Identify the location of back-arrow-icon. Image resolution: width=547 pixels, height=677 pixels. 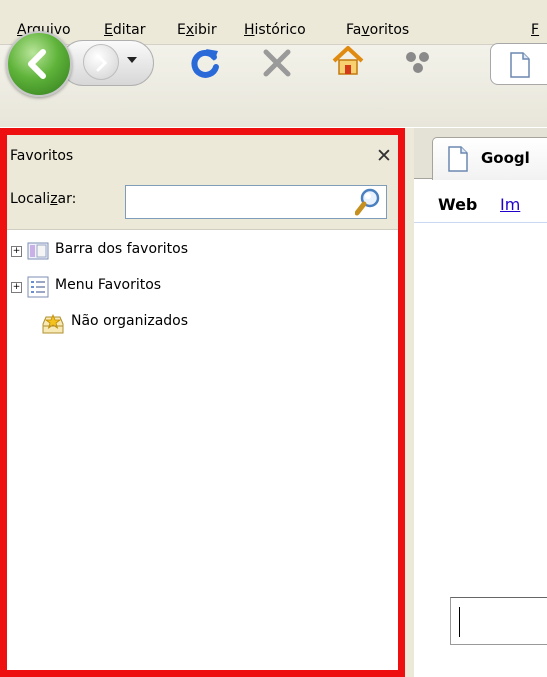
(37, 64).